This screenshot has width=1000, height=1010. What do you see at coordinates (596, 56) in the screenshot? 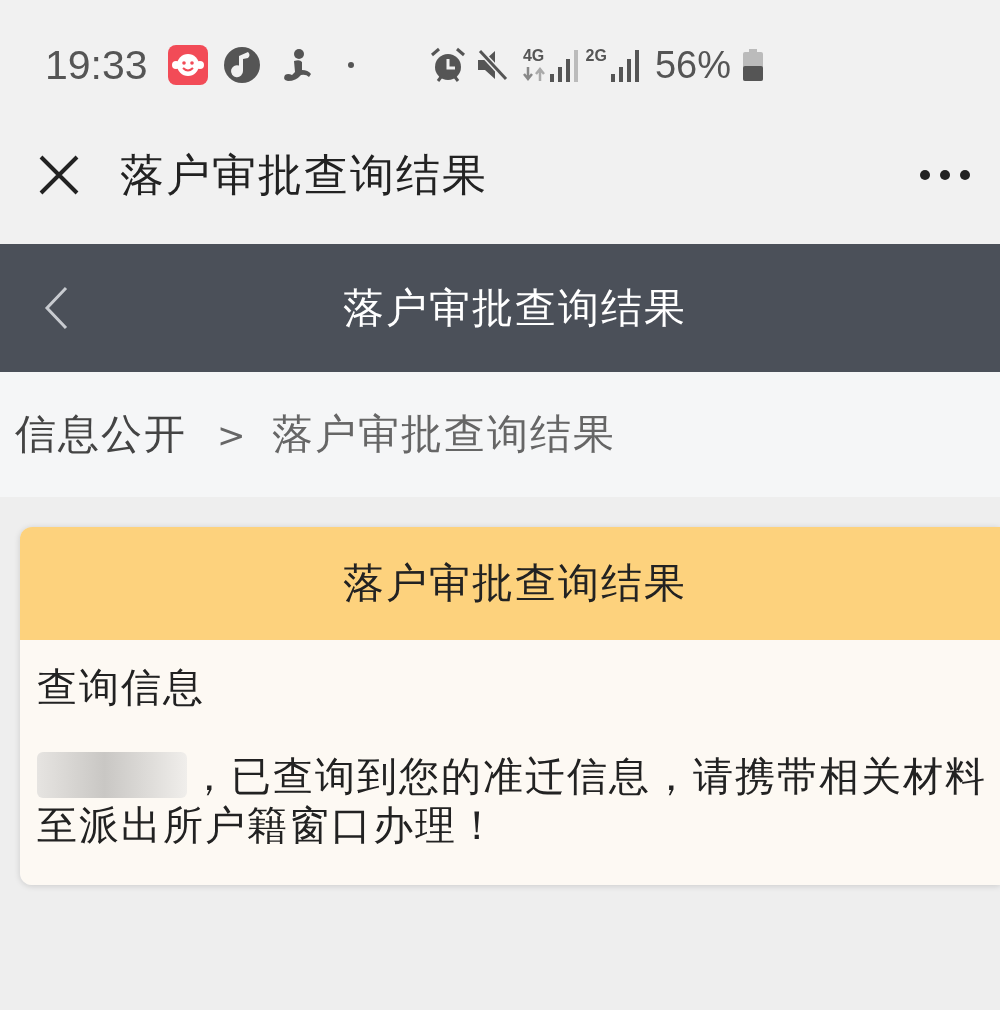
I see `network-type-label: 2G` at bounding box center [596, 56].